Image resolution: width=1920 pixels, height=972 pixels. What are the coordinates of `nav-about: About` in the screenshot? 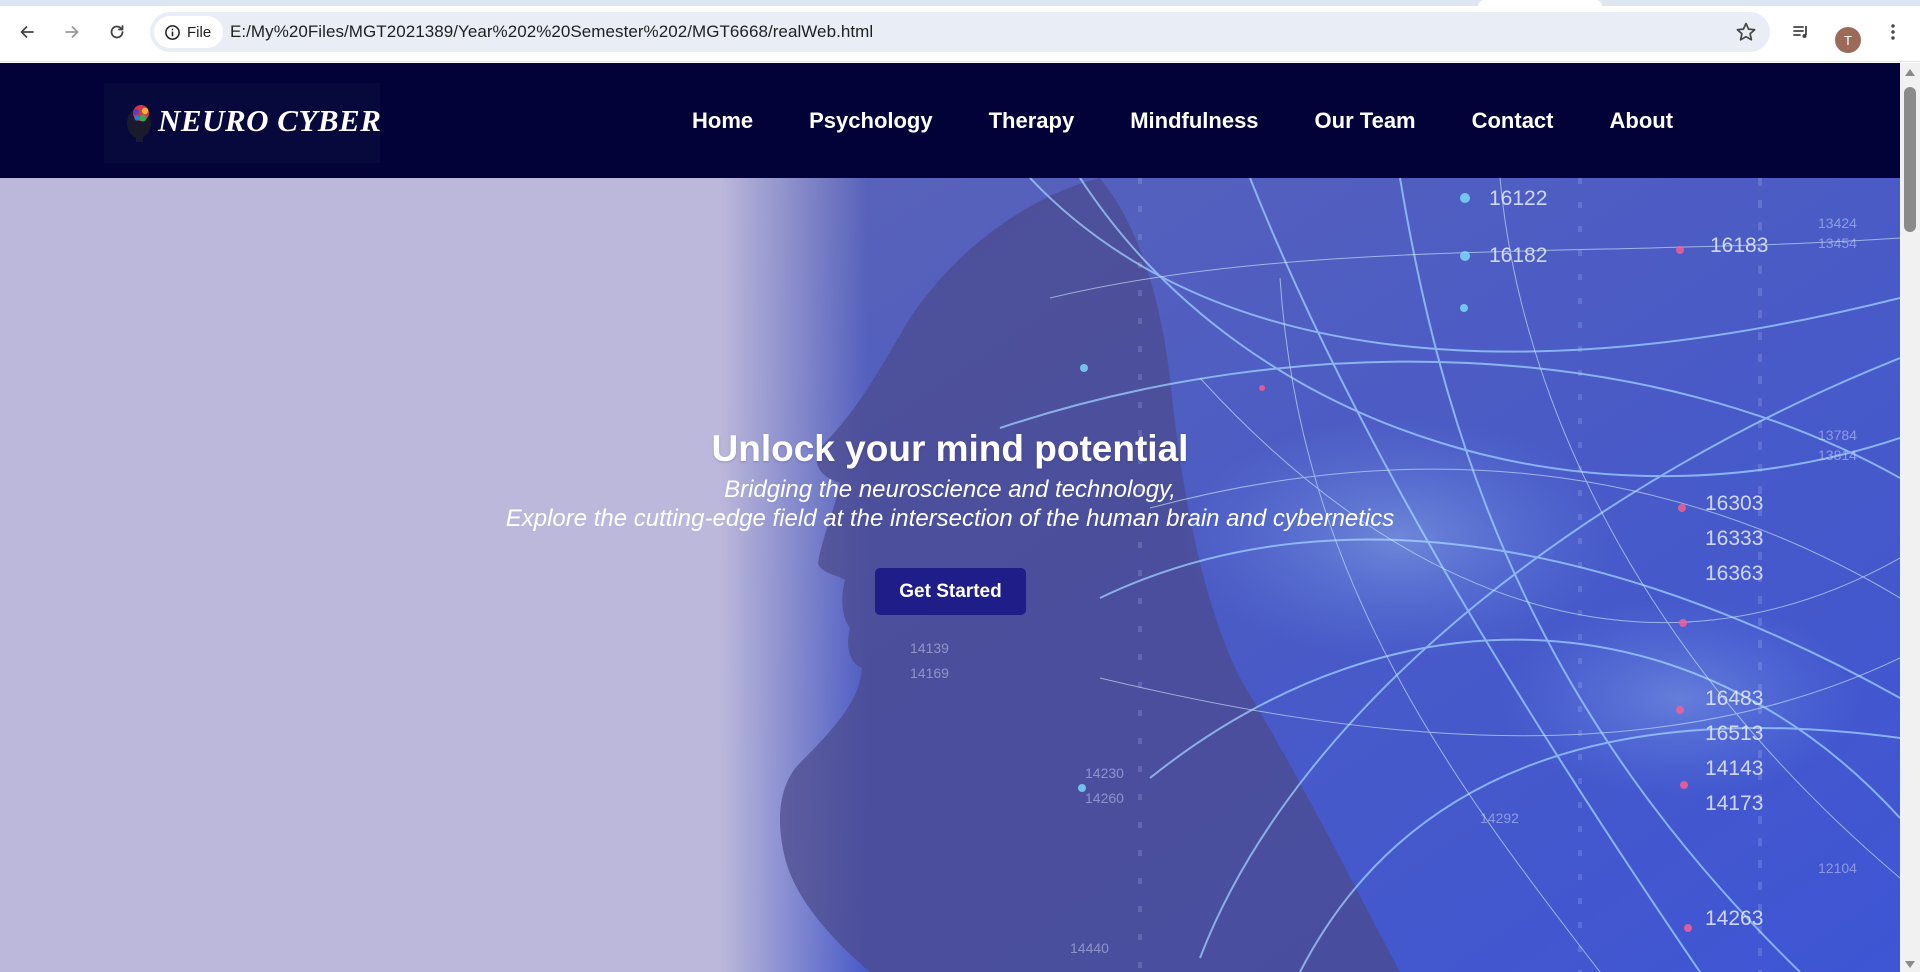 It's located at (1642, 121).